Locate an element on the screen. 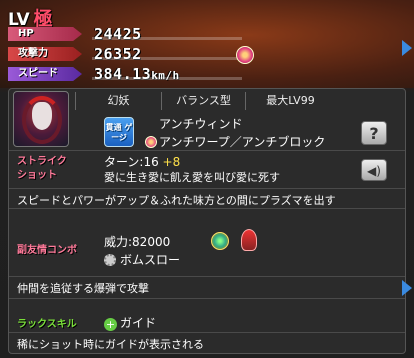 The height and width of the screenshot is (358, 414). atk-value: 26352 is located at coordinates (118, 54).